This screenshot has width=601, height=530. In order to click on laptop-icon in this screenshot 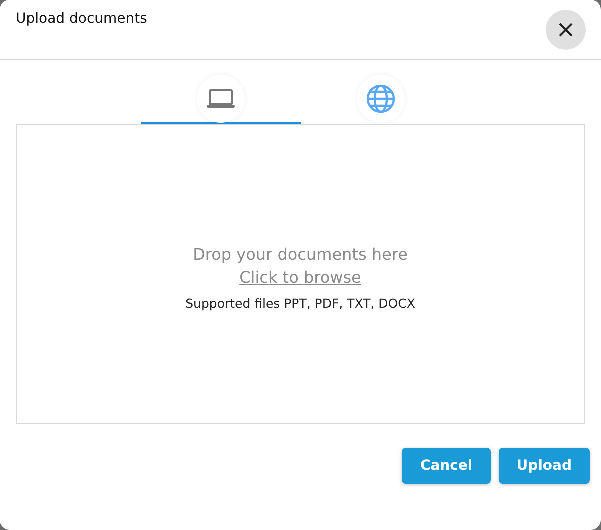, I will do `click(220, 99)`.